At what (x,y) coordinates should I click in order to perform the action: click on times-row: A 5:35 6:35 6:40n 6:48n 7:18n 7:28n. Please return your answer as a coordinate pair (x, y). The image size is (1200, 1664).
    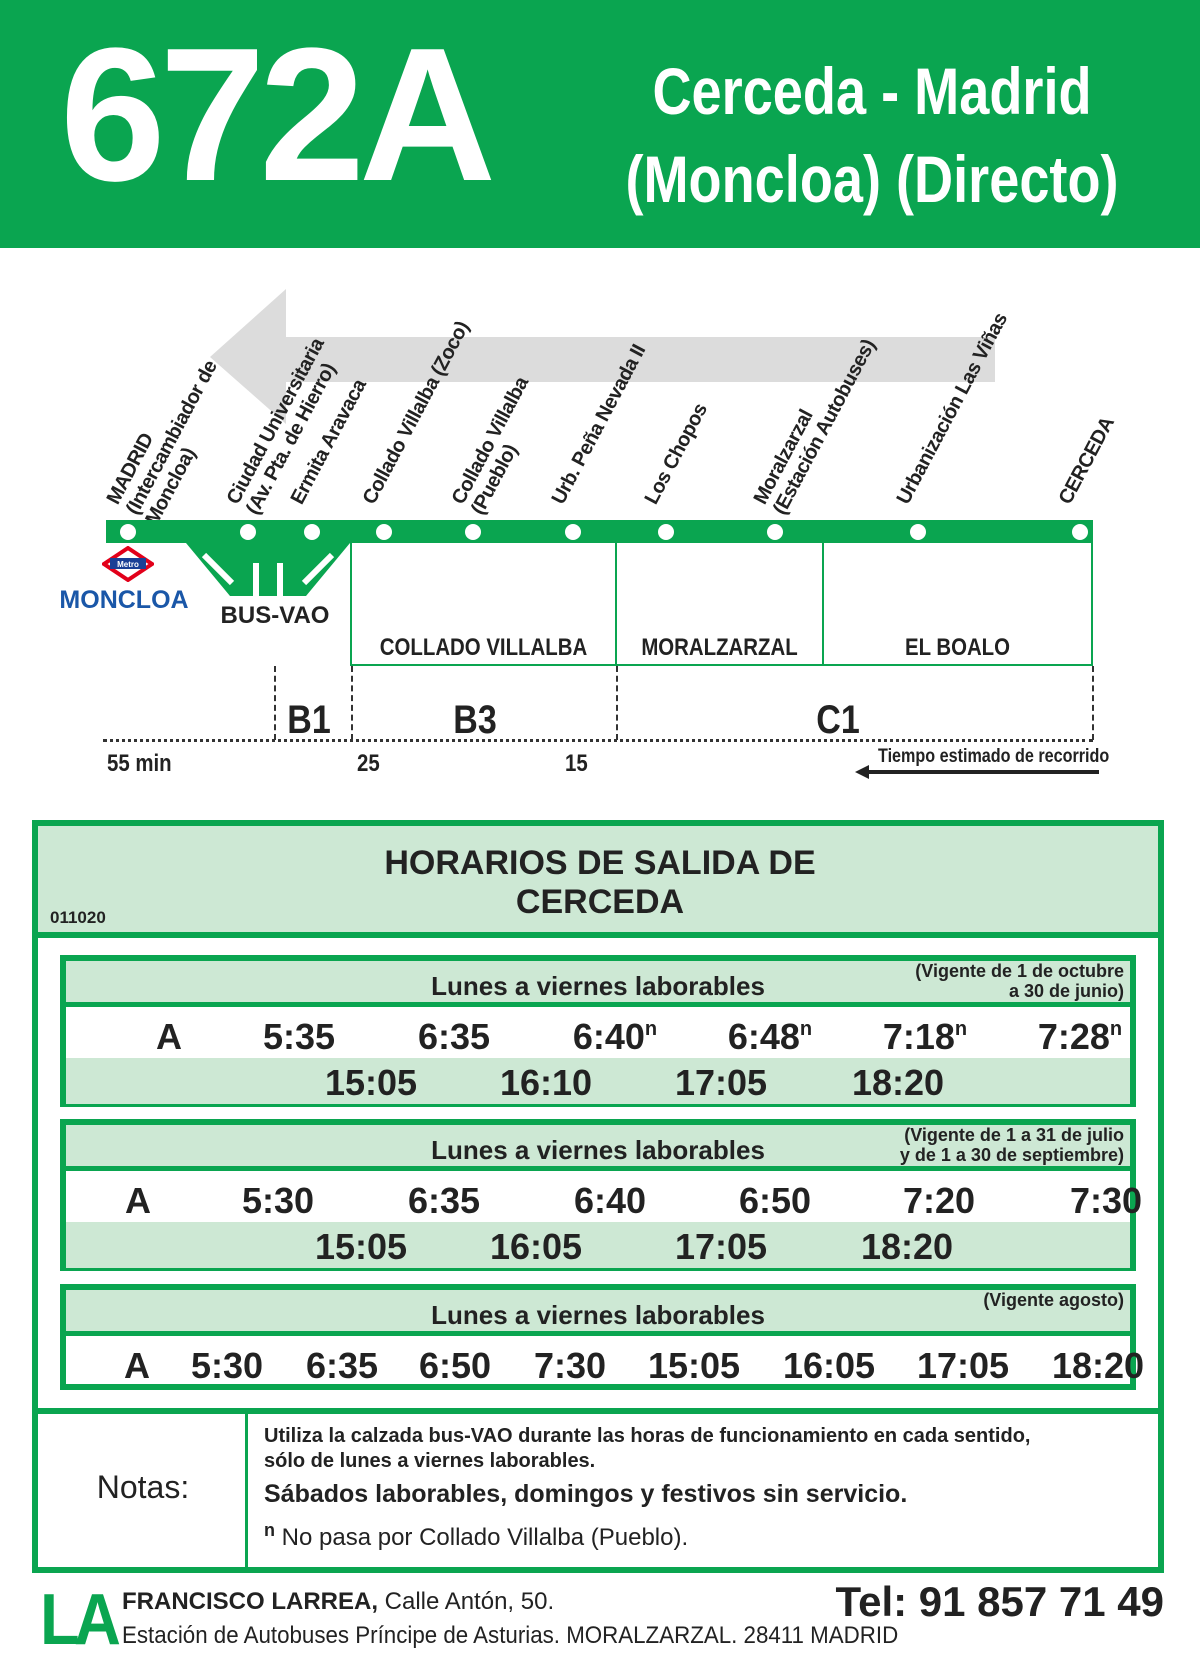
    Looking at the image, I should click on (598, 1035).